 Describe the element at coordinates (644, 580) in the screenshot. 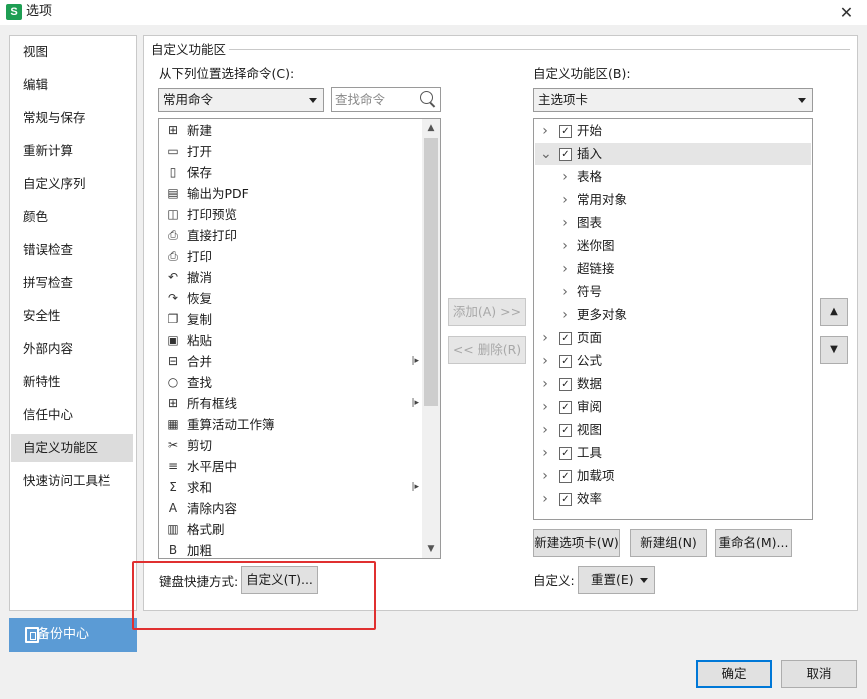

I see `chevron-down-icon` at that location.